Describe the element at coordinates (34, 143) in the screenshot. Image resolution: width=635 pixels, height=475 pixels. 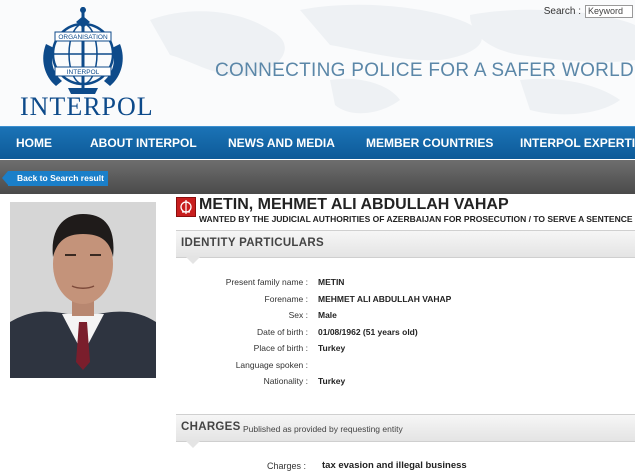
I see `nav-item-home: HOME` at that location.